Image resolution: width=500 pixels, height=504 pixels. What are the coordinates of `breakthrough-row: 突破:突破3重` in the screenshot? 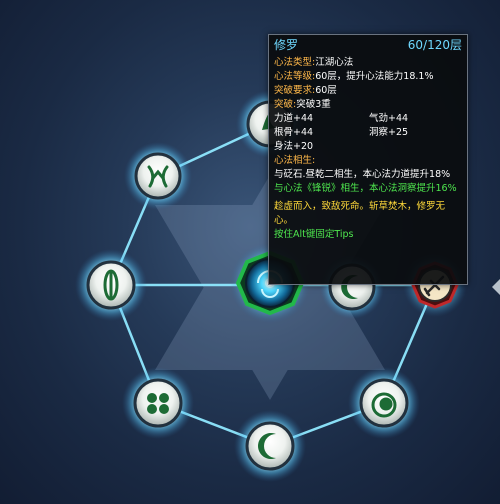 It's located at (368, 105).